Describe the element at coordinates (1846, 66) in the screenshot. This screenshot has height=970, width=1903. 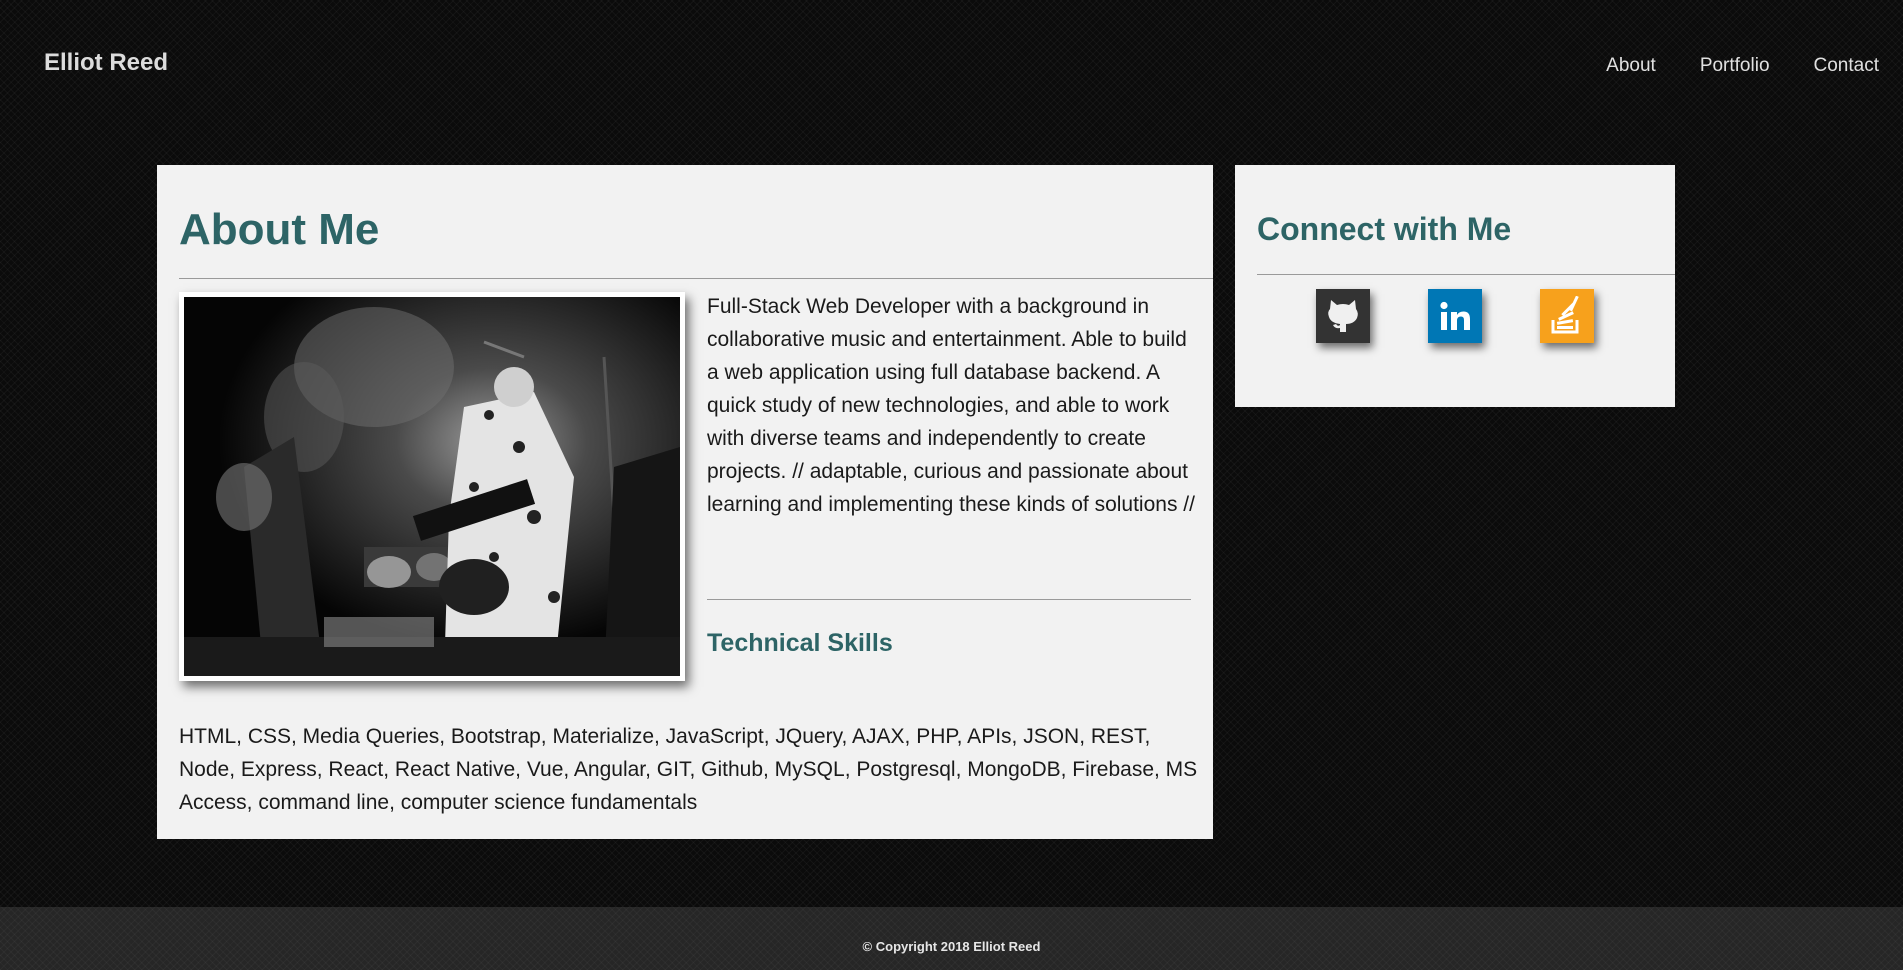
I see `nav-contact: Contact` at that location.